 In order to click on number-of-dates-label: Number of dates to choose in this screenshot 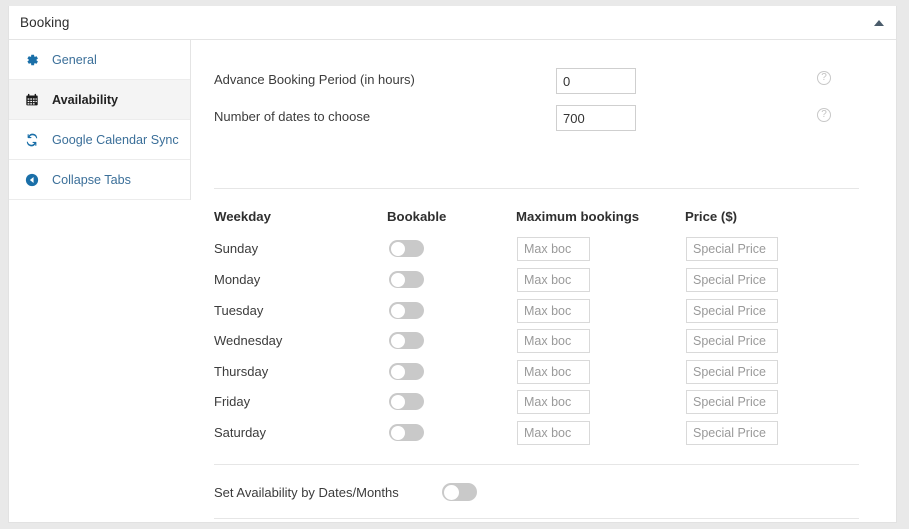, I will do `click(292, 116)`.